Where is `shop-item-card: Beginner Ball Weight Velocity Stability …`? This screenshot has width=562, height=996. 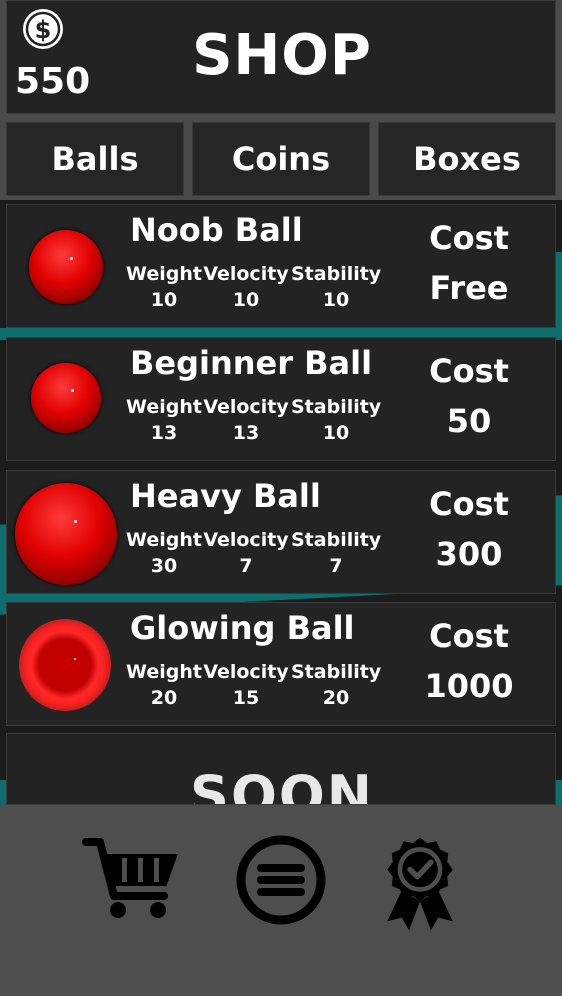 shop-item-card: Beginner Ball Weight Velocity Stability … is located at coordinates (281, 399).